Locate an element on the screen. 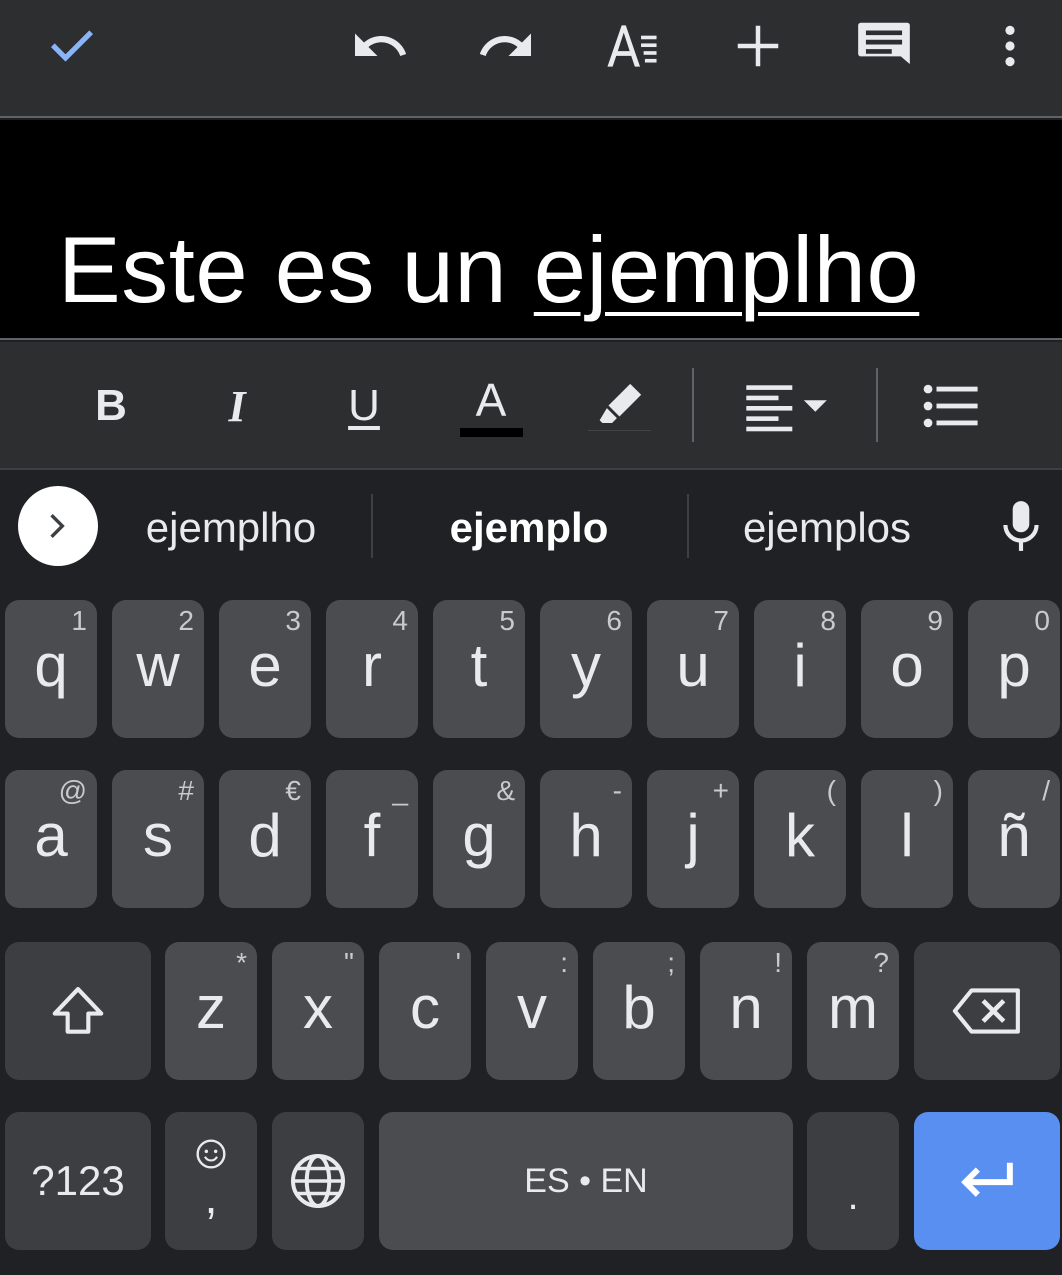 The width and height of the screenshot is (1062, 1275). top-toolbar is located at coordinates (531, 59).